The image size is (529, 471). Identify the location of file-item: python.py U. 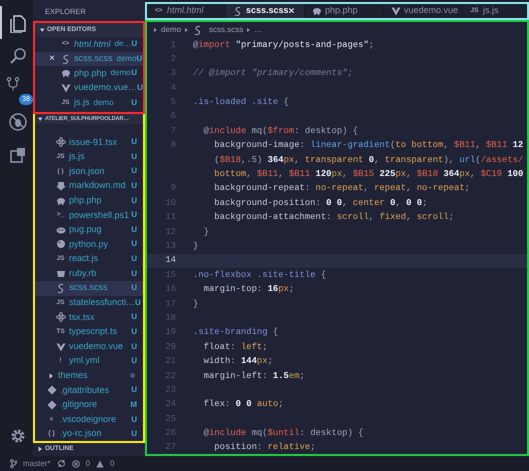
(89, 244).